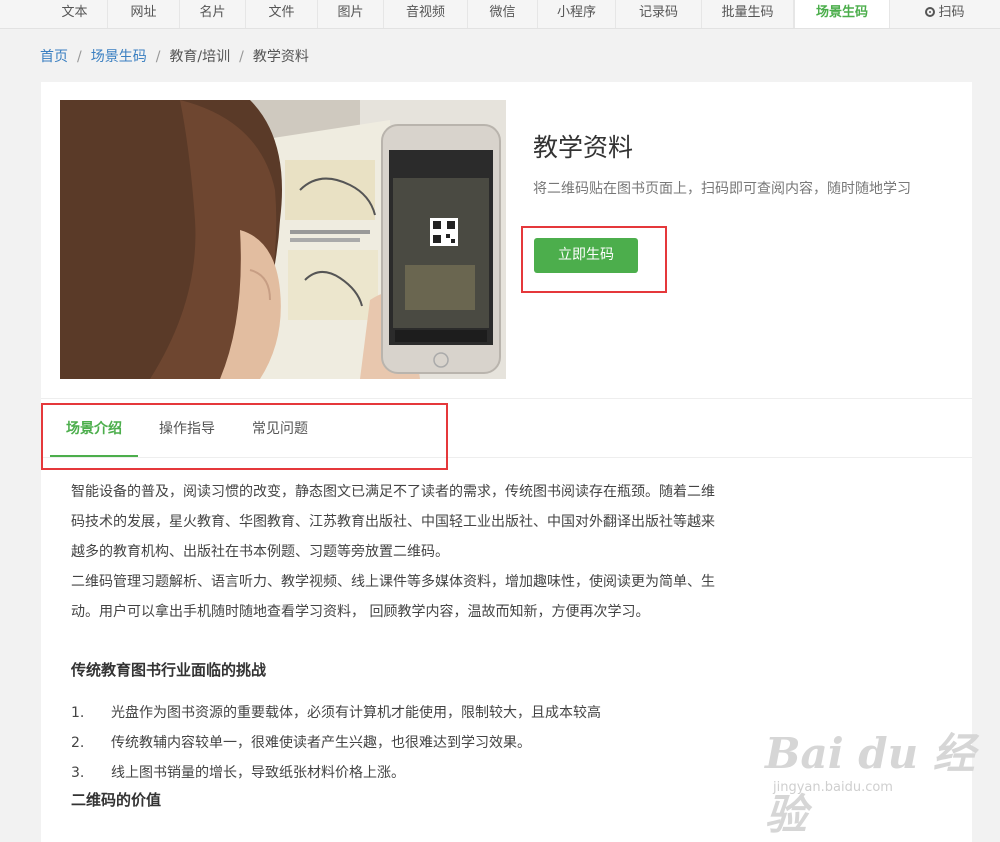 The height and width of the screenshot is (842, 1000). I want to click on nav-item-url: 网址, so click(144, 14).